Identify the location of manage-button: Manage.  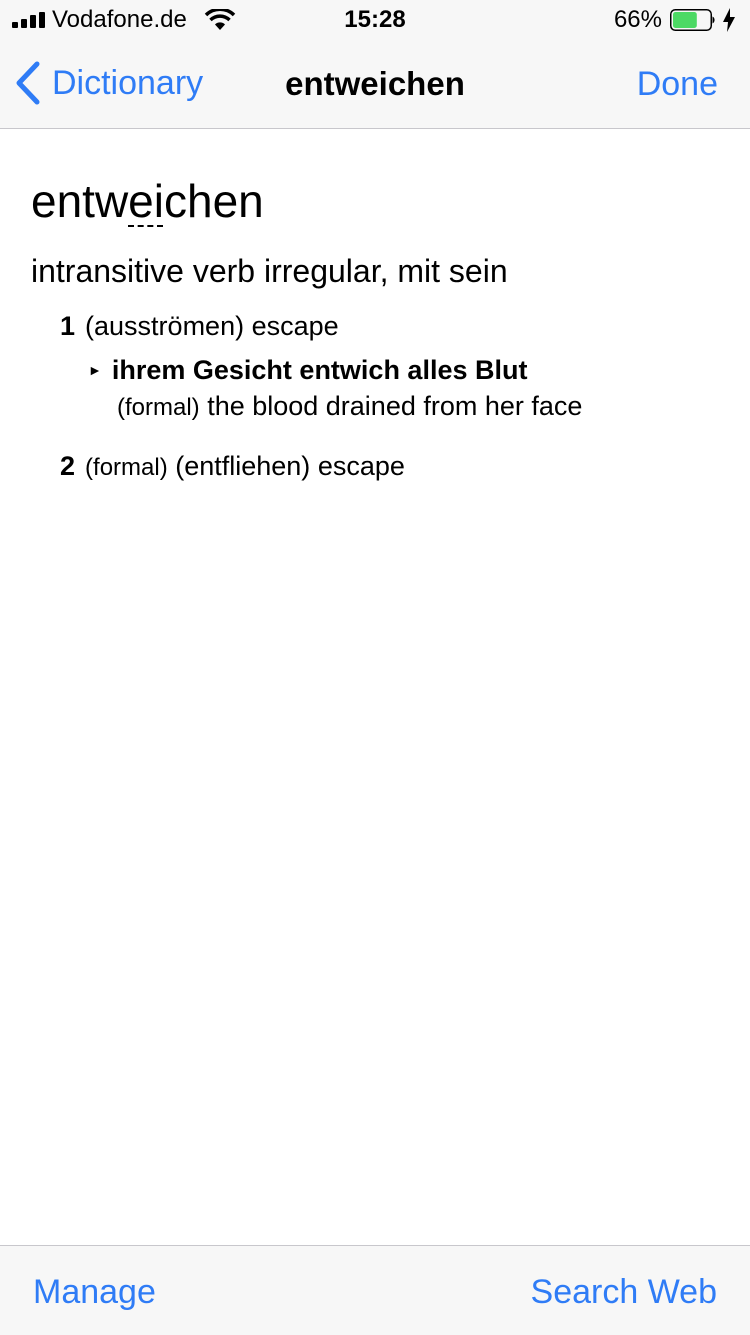
(94, 1292).